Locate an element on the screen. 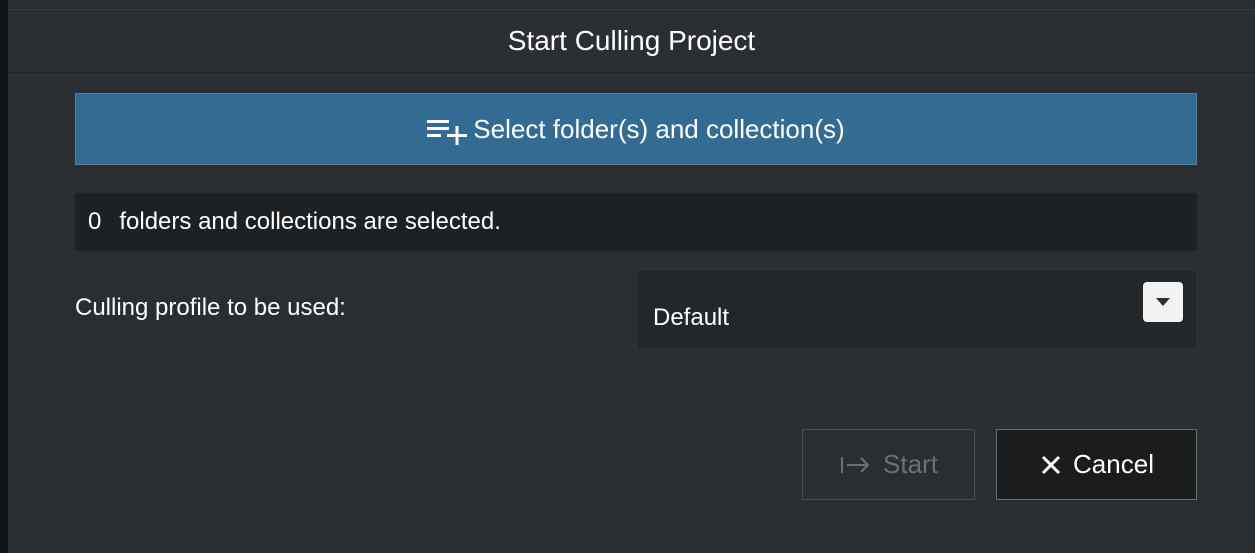 Image resolution: width=1255 pixels, height=553 pixels. close-icon is located at coordinates (1051, 465).